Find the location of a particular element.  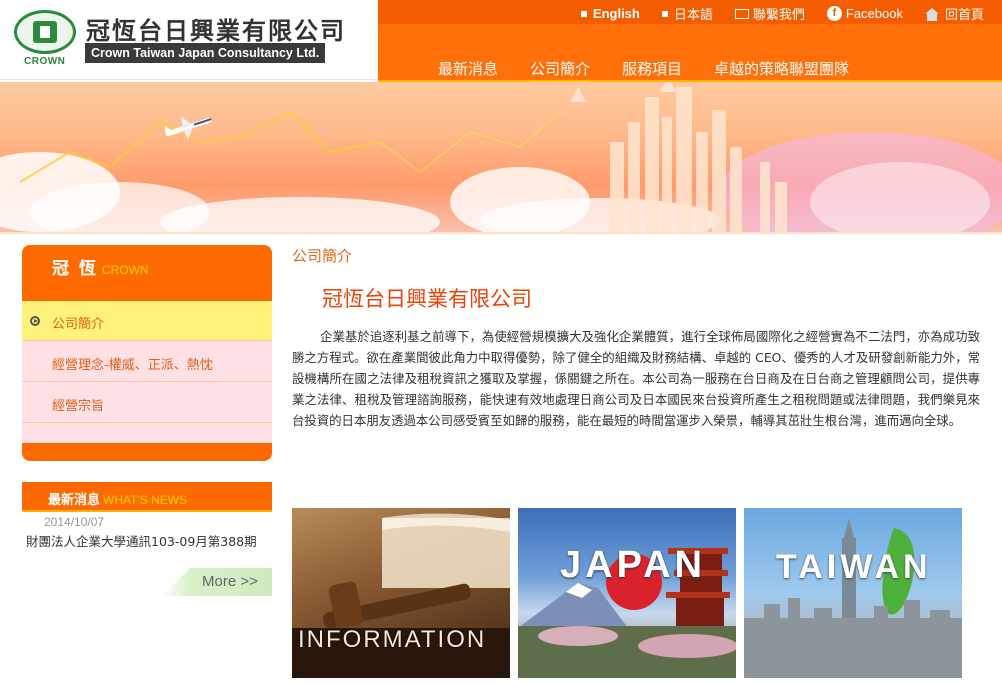

home-icon is located at coordinates (931, 14).